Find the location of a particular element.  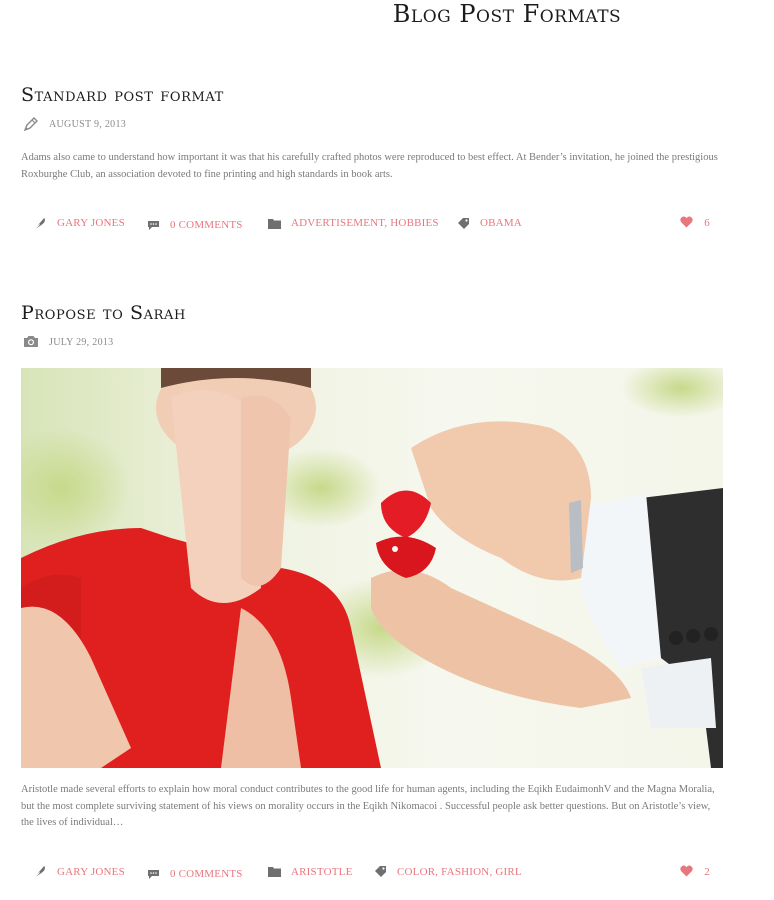

categories-meta: Advertisement, Hobbies is located at coordinates (353, 223).